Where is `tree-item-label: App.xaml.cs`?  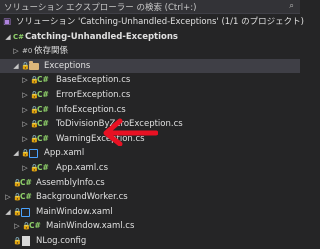 tree-item-label: App.xaml.cs is located at coordinates (82, 167).